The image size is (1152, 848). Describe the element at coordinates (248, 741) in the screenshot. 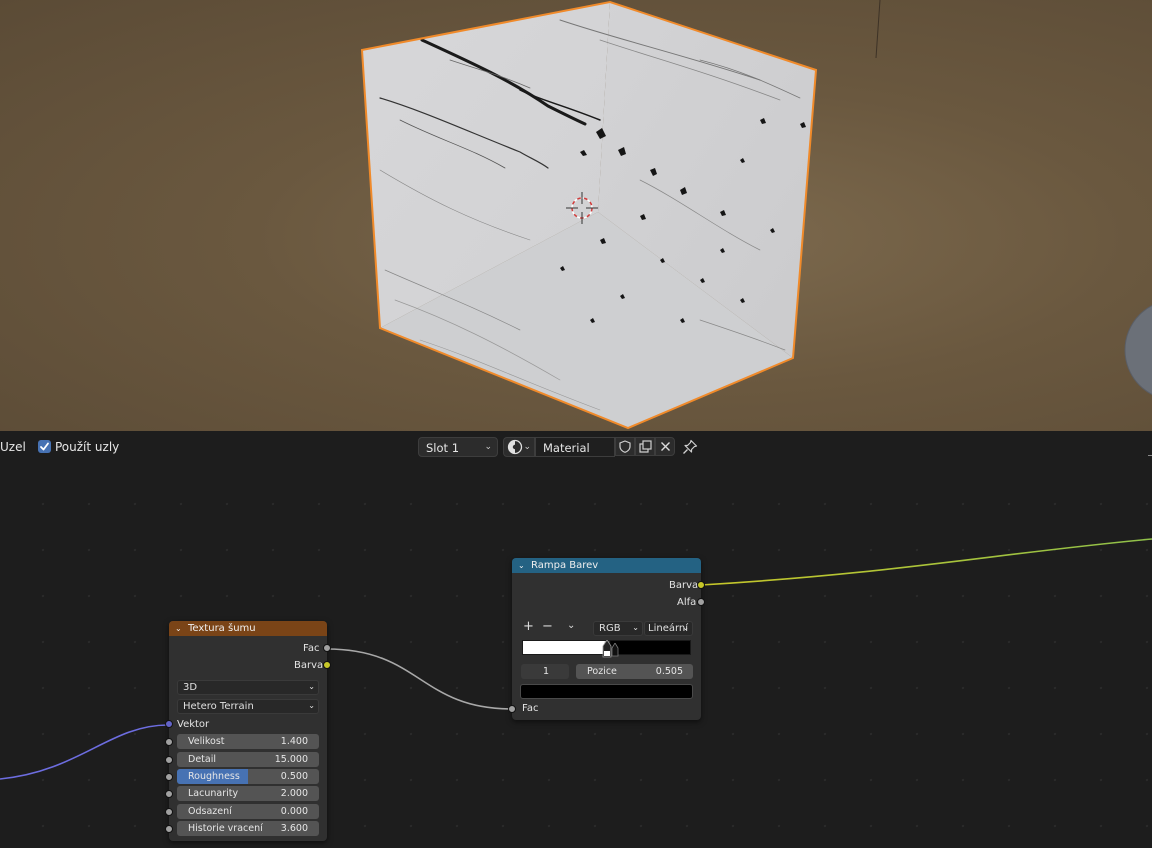

I see `scale-field: Velikost 1.400` at that location.